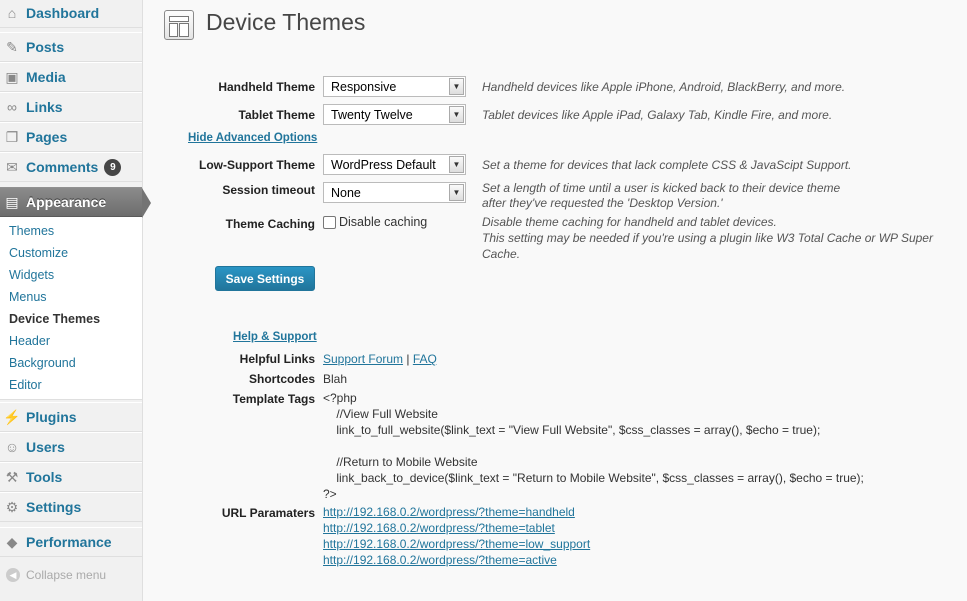 The width and height of the screenshot is (967, 601). I want to click on menu-label: Appearance, so click(66, 202).